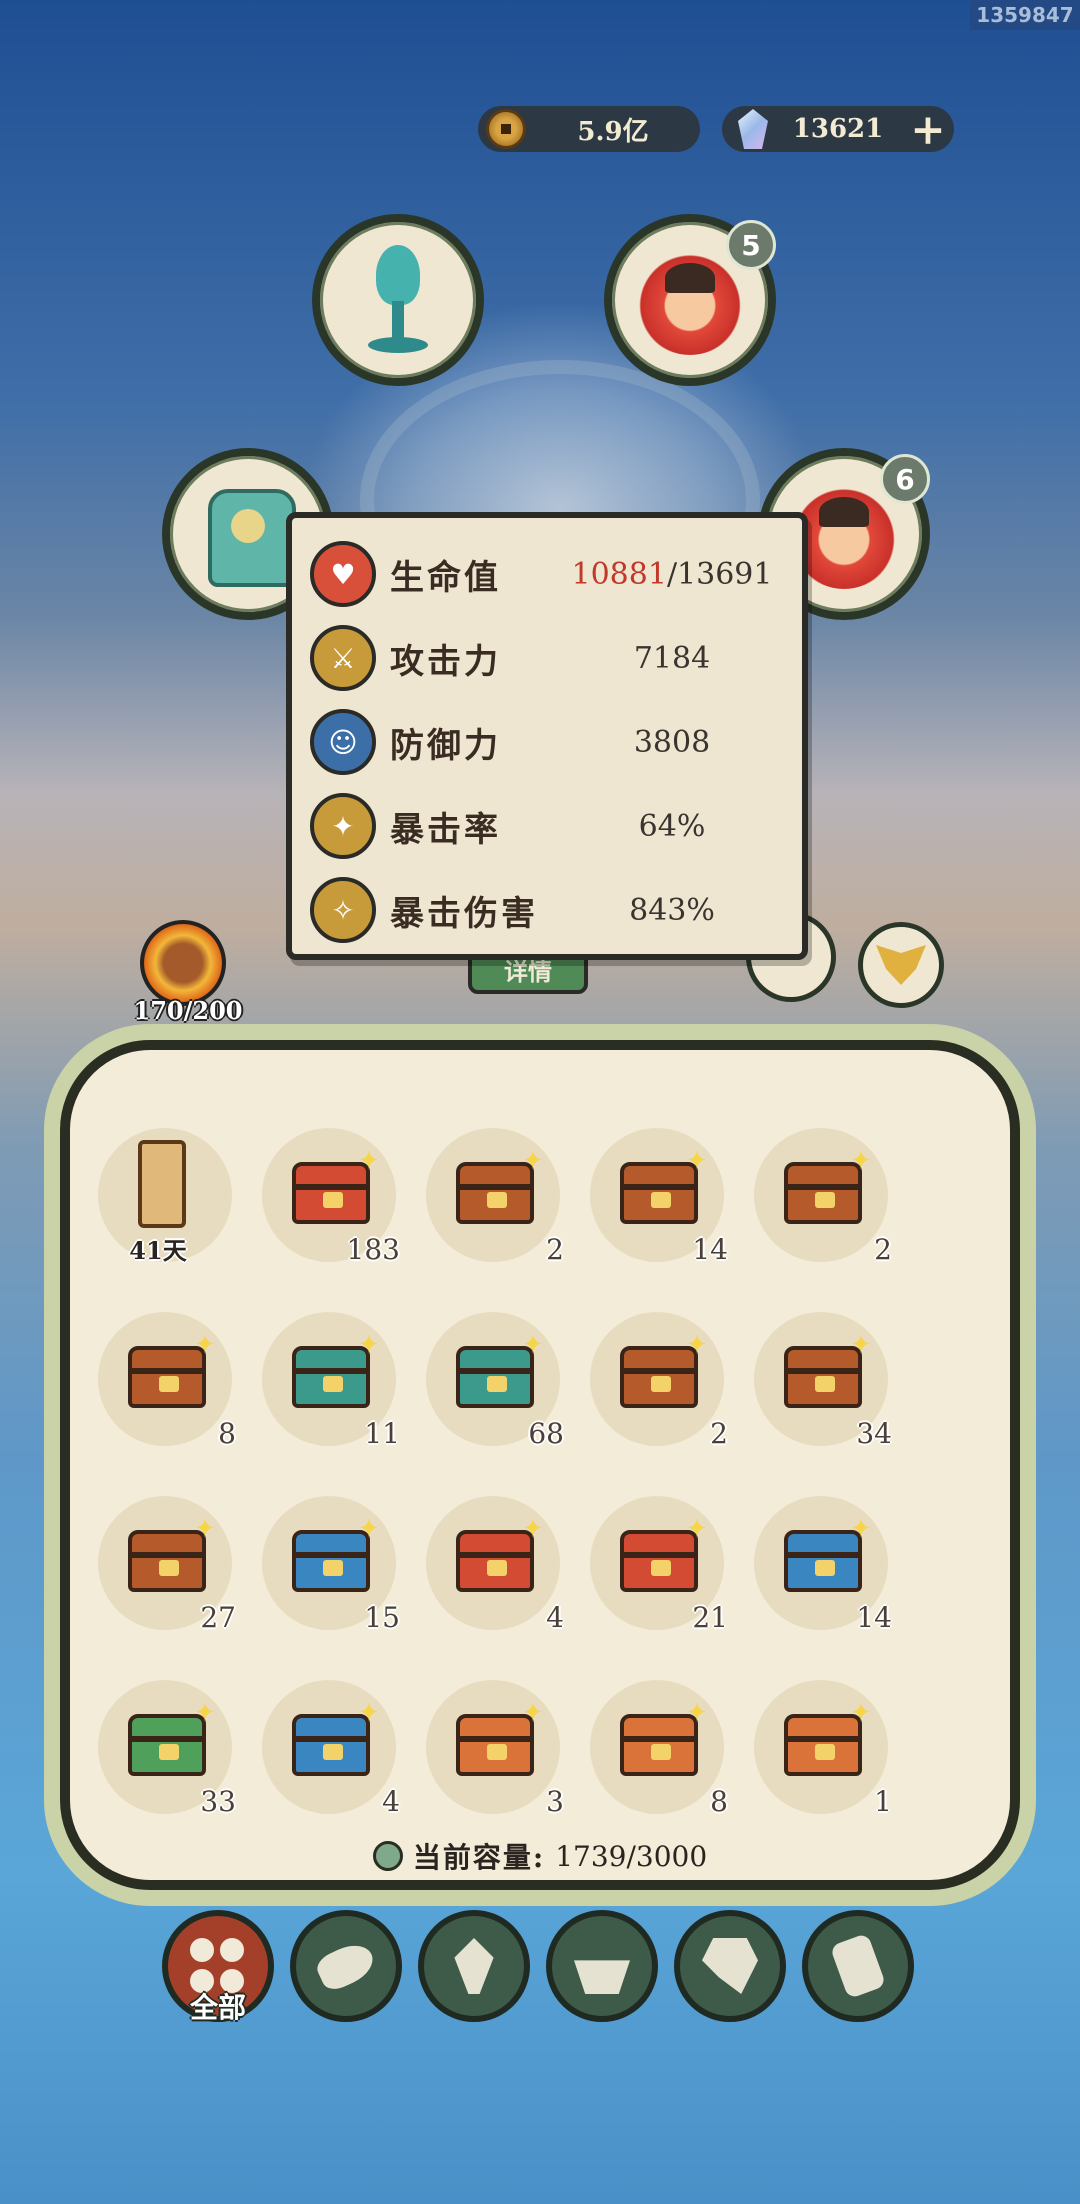  What do you see at coordinates (322, 1377) in the screenshot?
I see `inventory-item: ✦ 11` at bounding box center [322, 1377].